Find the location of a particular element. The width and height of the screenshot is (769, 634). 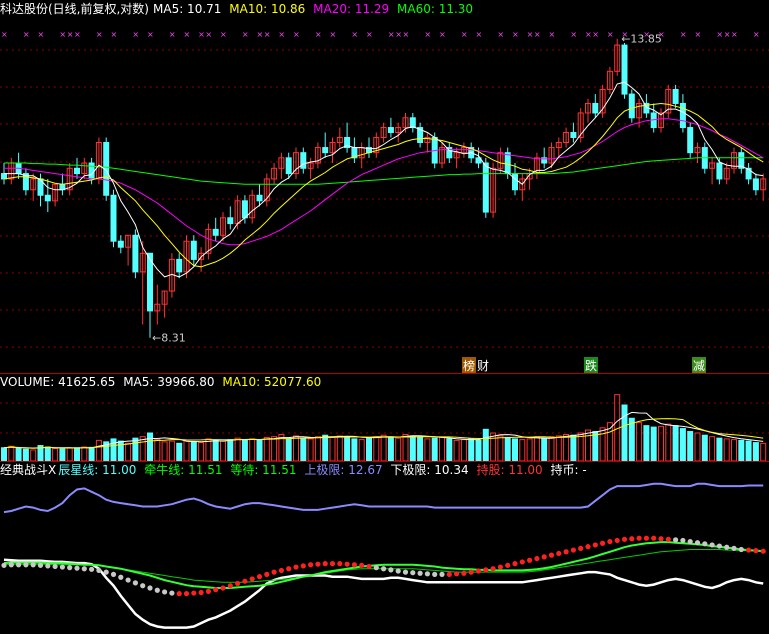

event-tag-reduce: 减 is located at coordinates (699, 365).